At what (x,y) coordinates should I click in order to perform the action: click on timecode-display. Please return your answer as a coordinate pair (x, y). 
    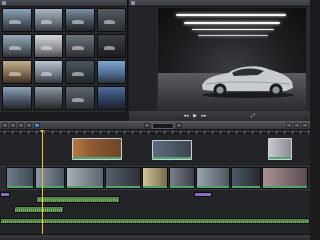
    Looking at the image, I should click on (163, 125).